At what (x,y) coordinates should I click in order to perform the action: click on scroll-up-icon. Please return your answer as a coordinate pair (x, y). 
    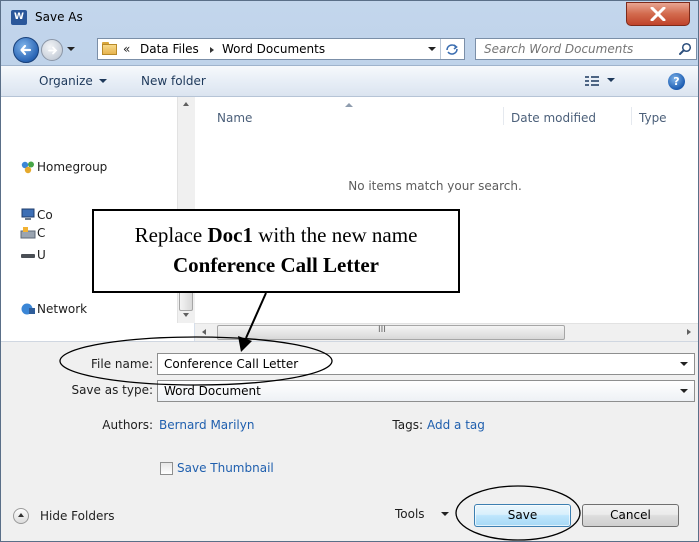
    Looking at the image, I should click on (186, 104).